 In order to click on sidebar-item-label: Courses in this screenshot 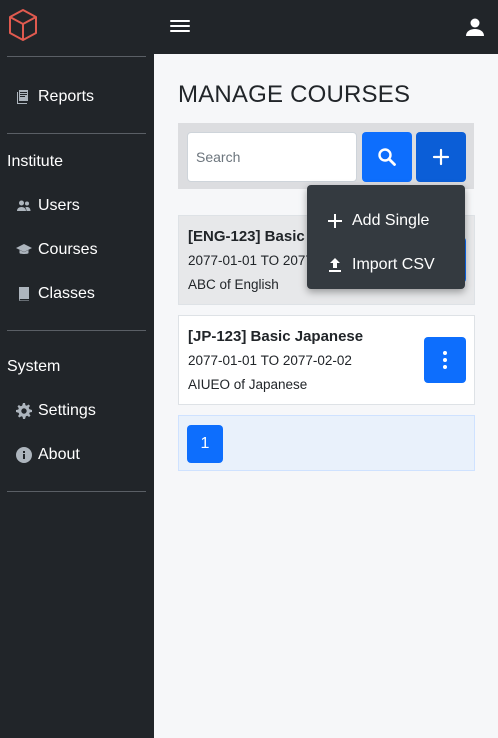, I will do `click(68, 249)`.